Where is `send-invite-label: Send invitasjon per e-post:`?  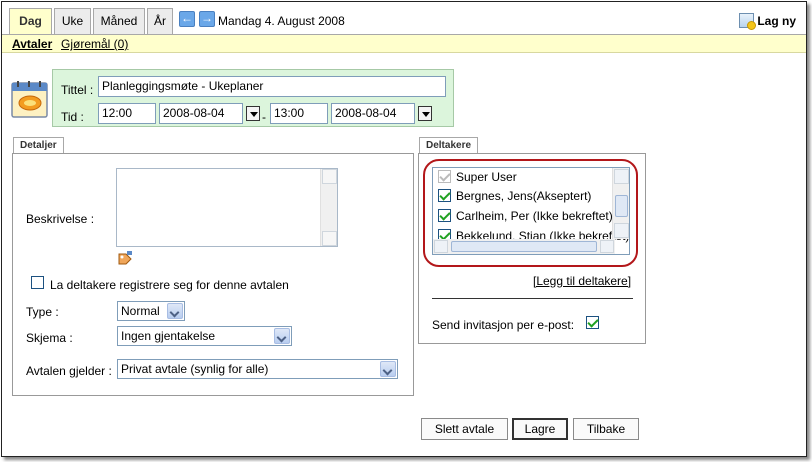
send-invite-label: Send invitasjon per e-post: is located at coordinates (503, 325).